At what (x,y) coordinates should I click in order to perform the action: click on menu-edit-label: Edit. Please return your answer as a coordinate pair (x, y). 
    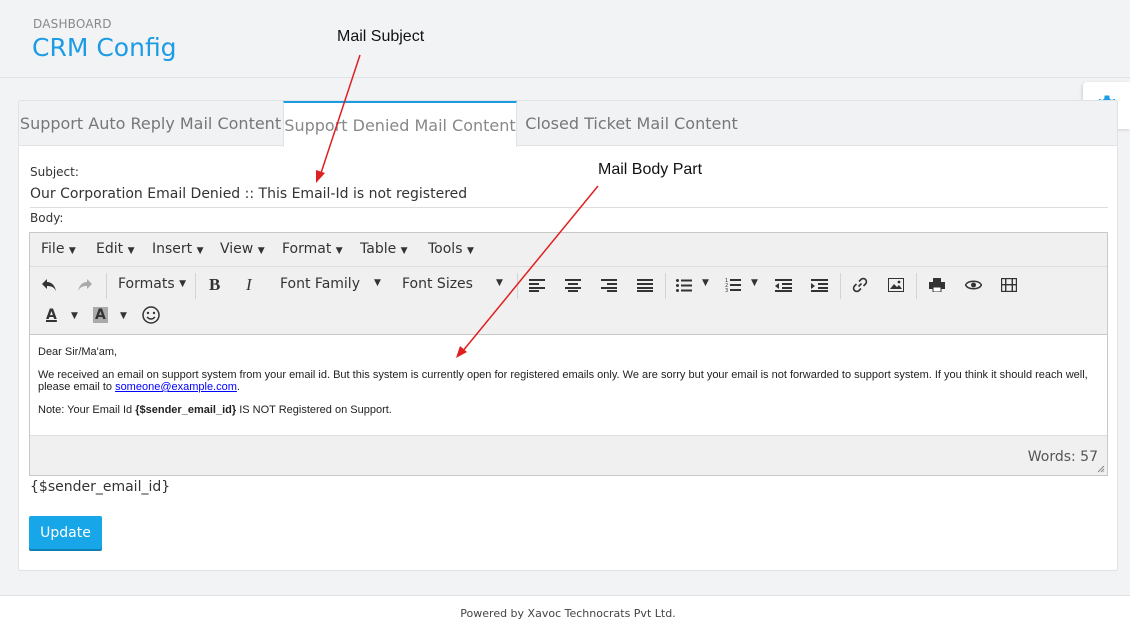
    Looking at the image, I should click on (110, 249).